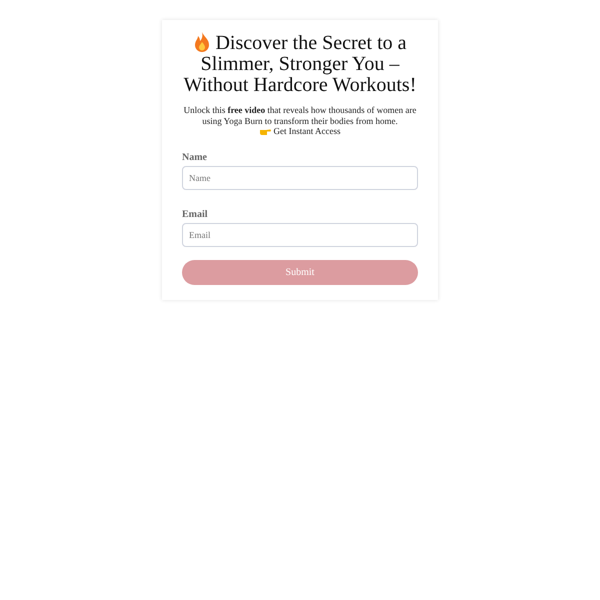 Image resolution: width=600 pixels, height=600 pixels. I want to click on headline: Discover the Secret to a Slimmer, Stronger You – Without Hardcore Workouts!, so click(300, 64).